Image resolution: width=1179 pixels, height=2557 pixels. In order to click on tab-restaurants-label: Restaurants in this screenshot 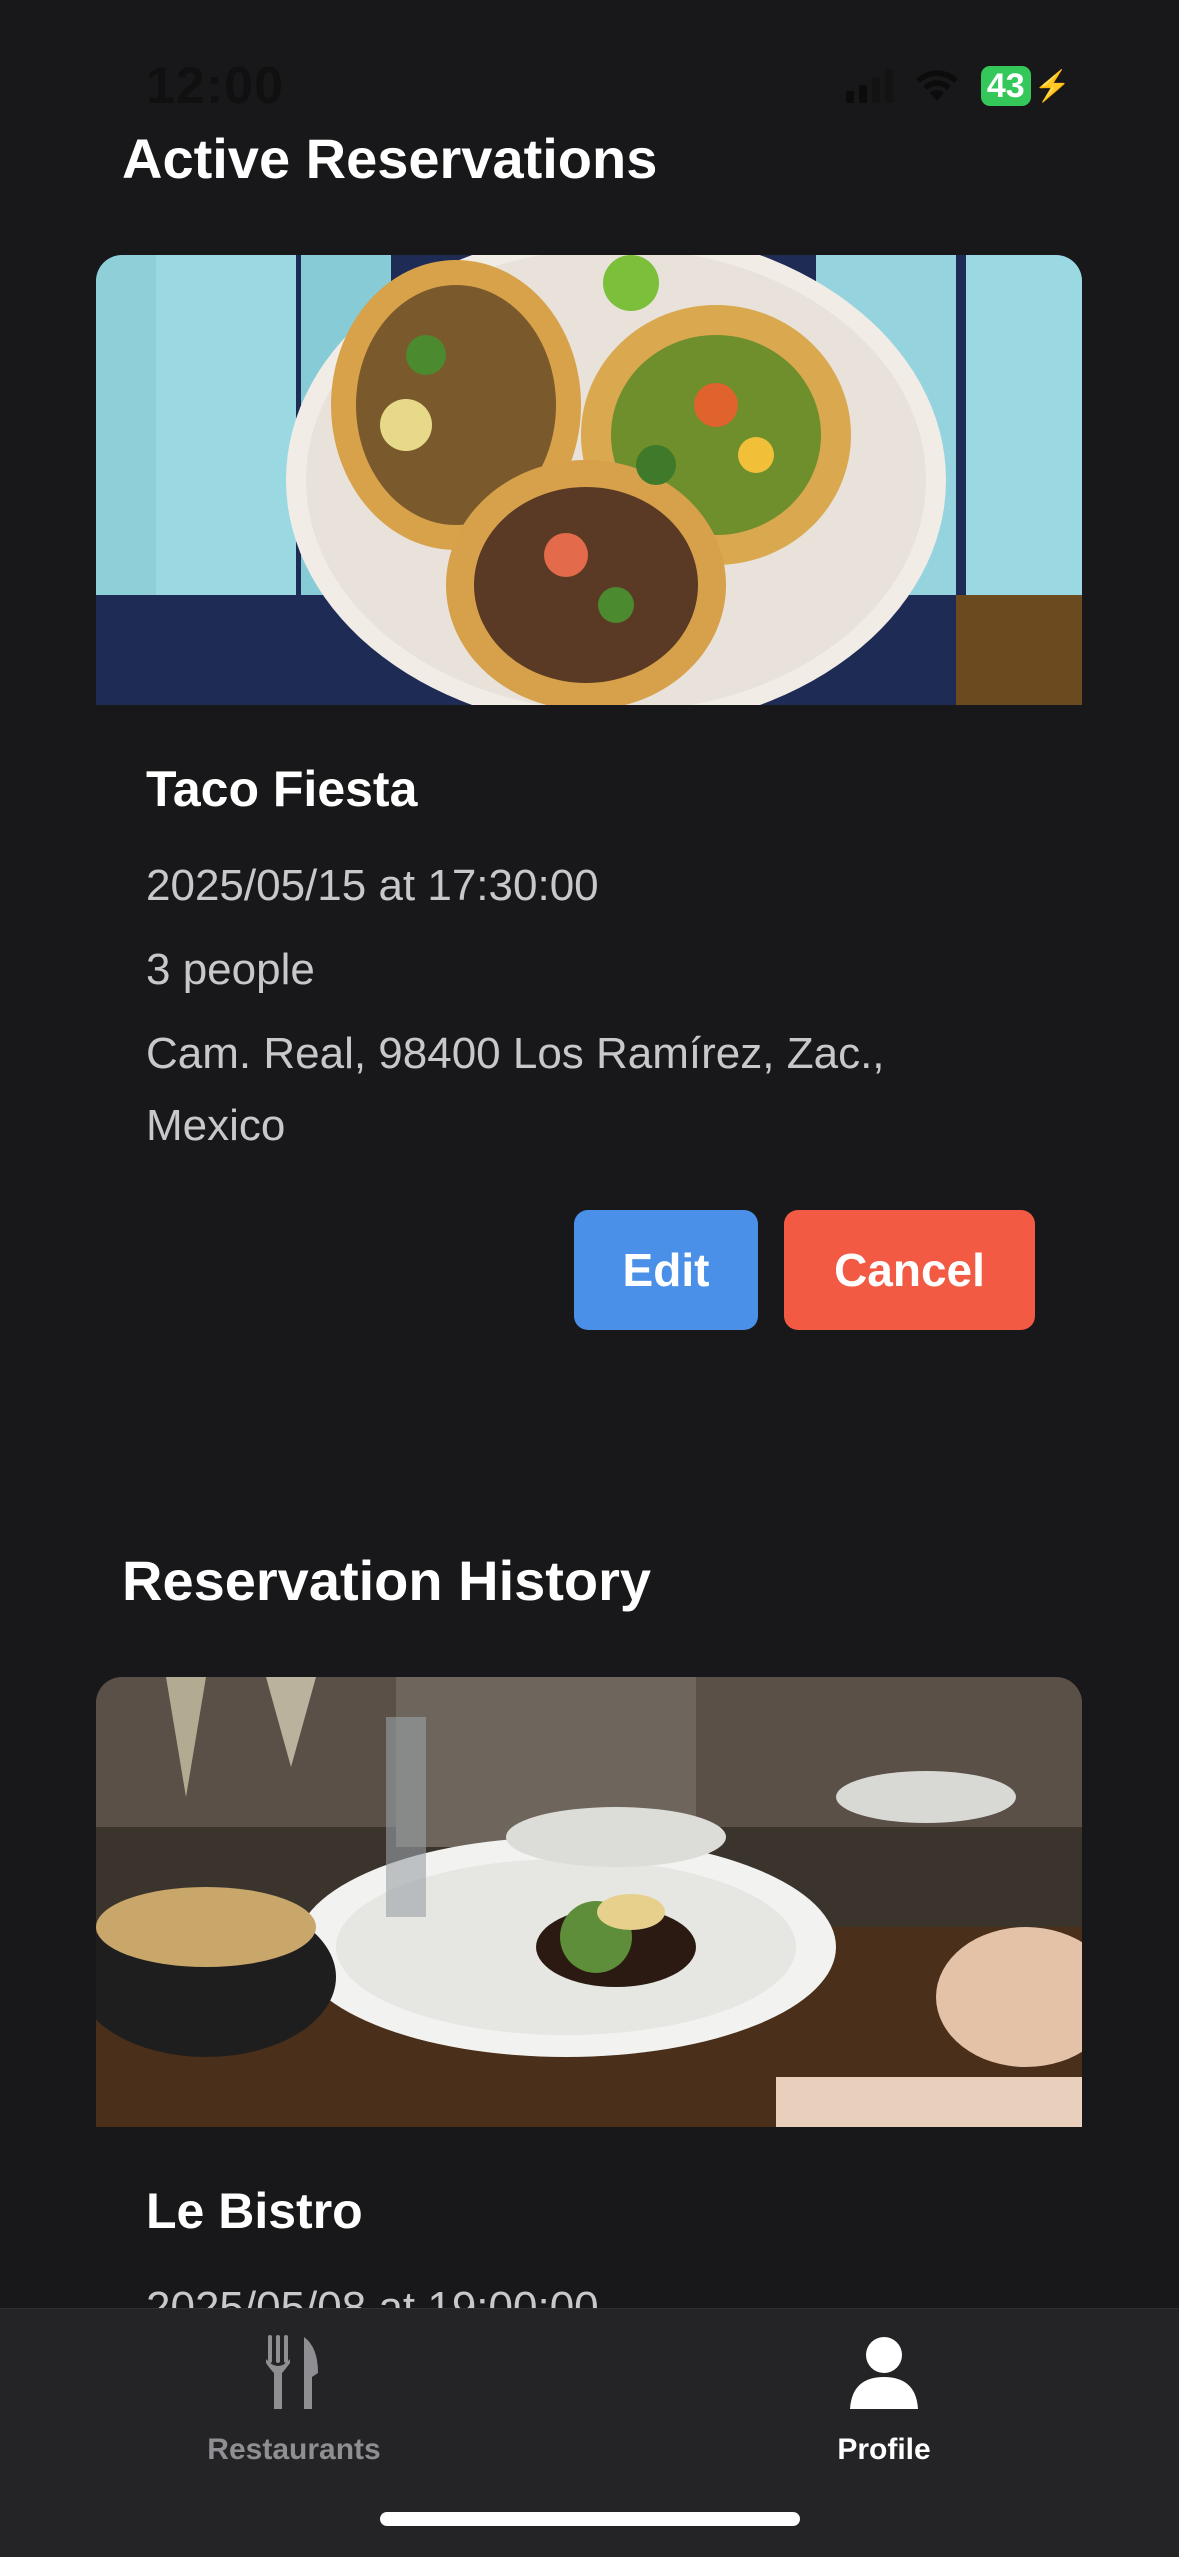, I will do `click(294, 2449)`.